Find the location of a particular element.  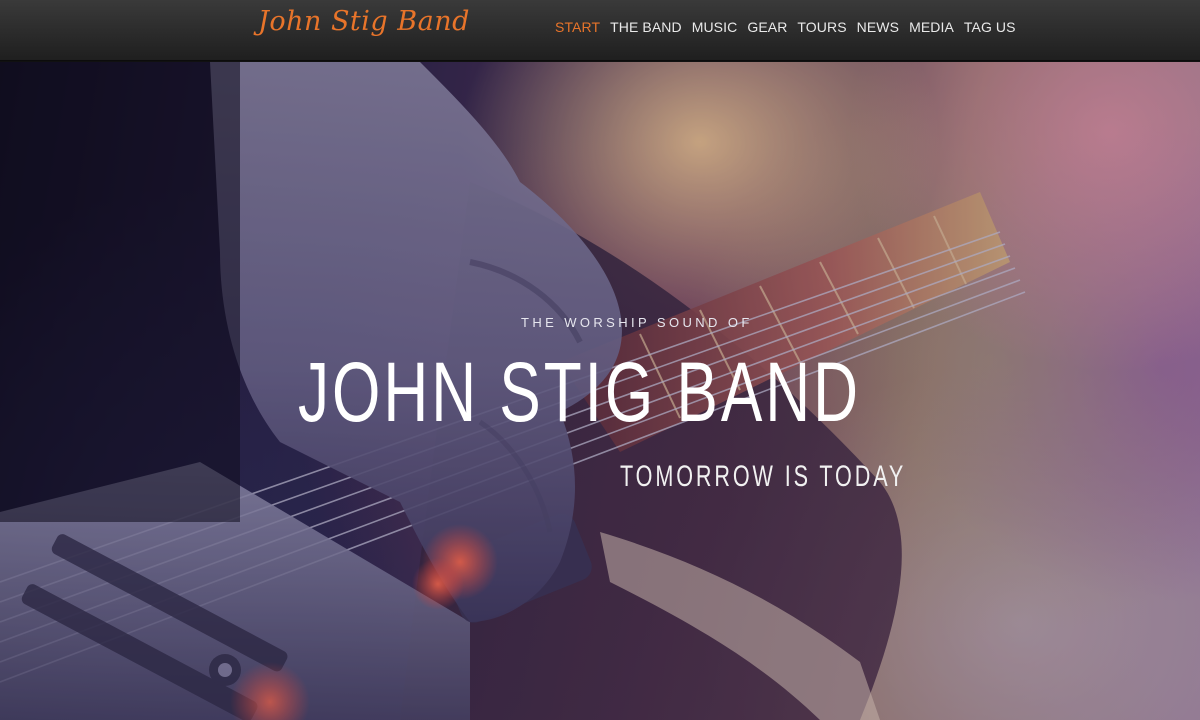

nav-item: THE BAND is located at coordinates (646, 26).